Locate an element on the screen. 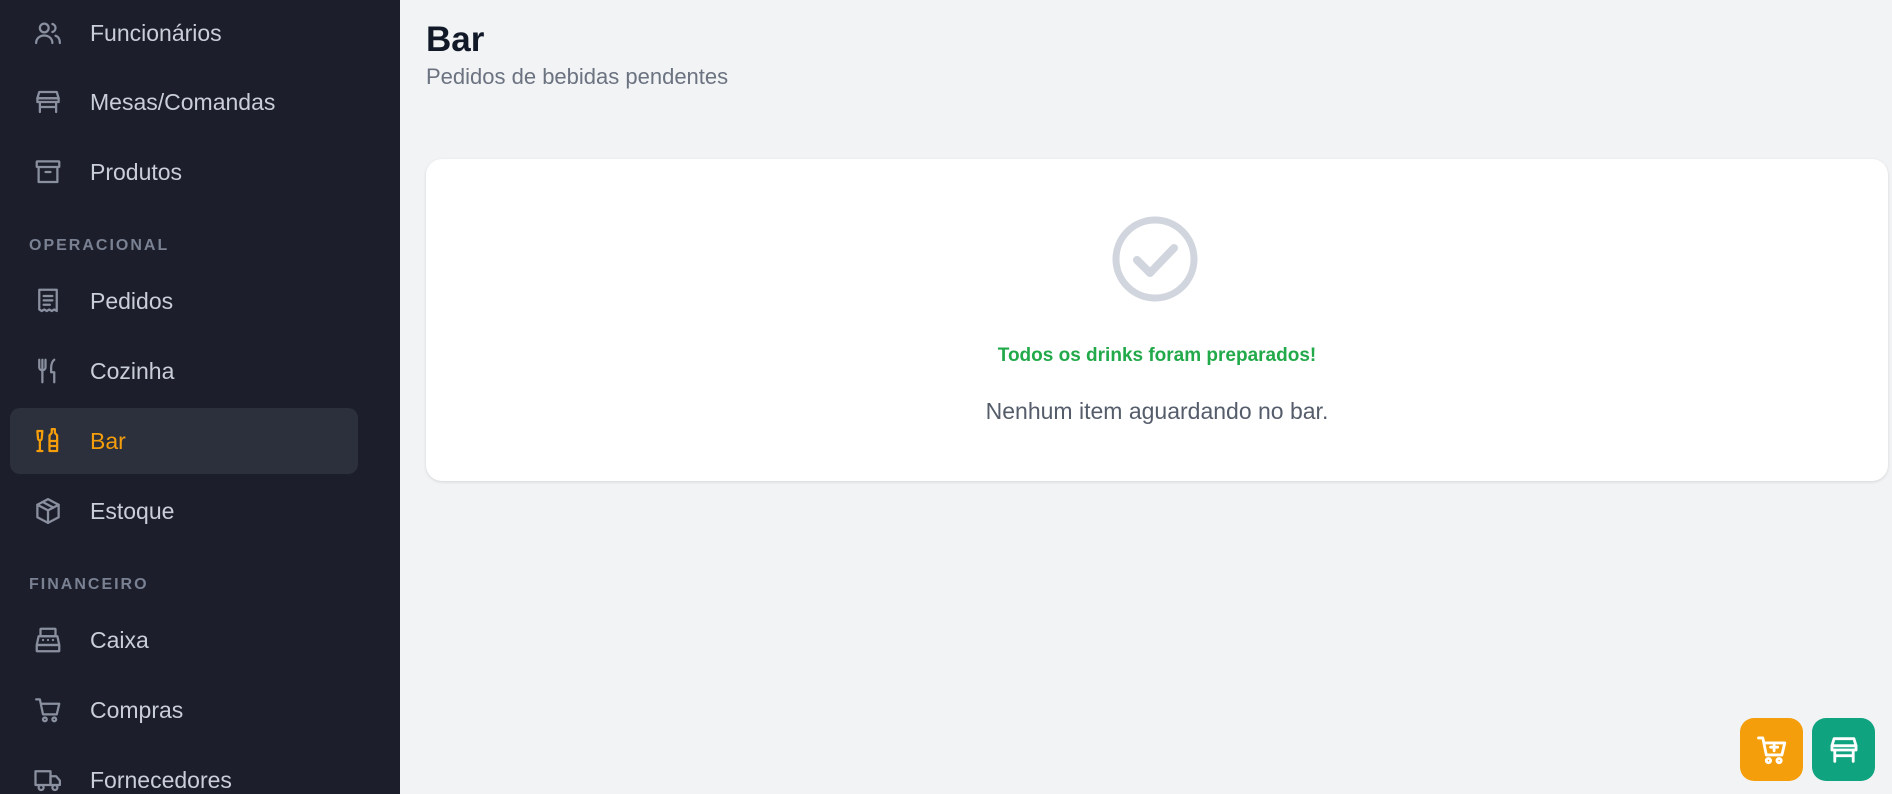 This screenshot has width=1892, height=794. sidebar-item-funcionarios: Funcionários is located at coordinates (184, 33).